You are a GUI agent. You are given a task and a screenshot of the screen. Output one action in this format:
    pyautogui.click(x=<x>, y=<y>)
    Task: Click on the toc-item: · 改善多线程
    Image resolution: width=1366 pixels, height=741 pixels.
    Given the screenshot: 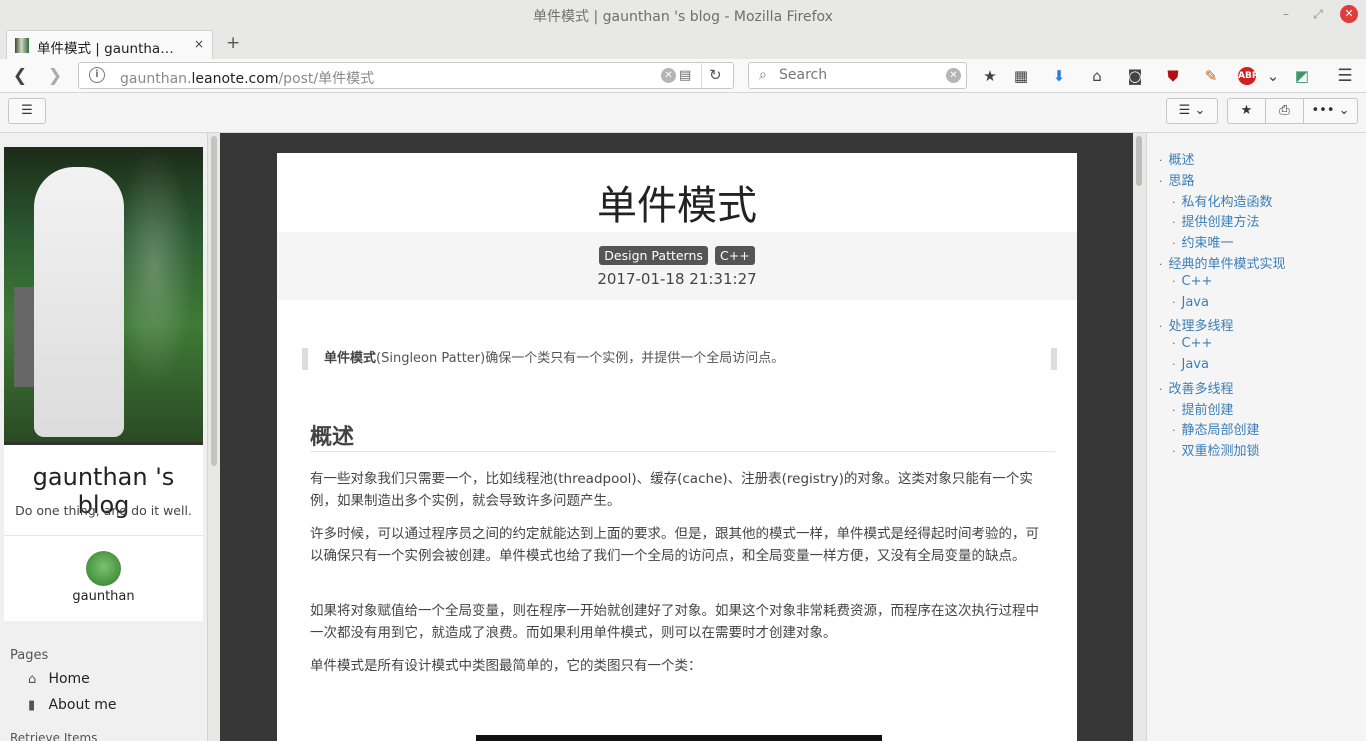 What is the action you would take?
    pyautogui.click(x=1196, y=387)
    